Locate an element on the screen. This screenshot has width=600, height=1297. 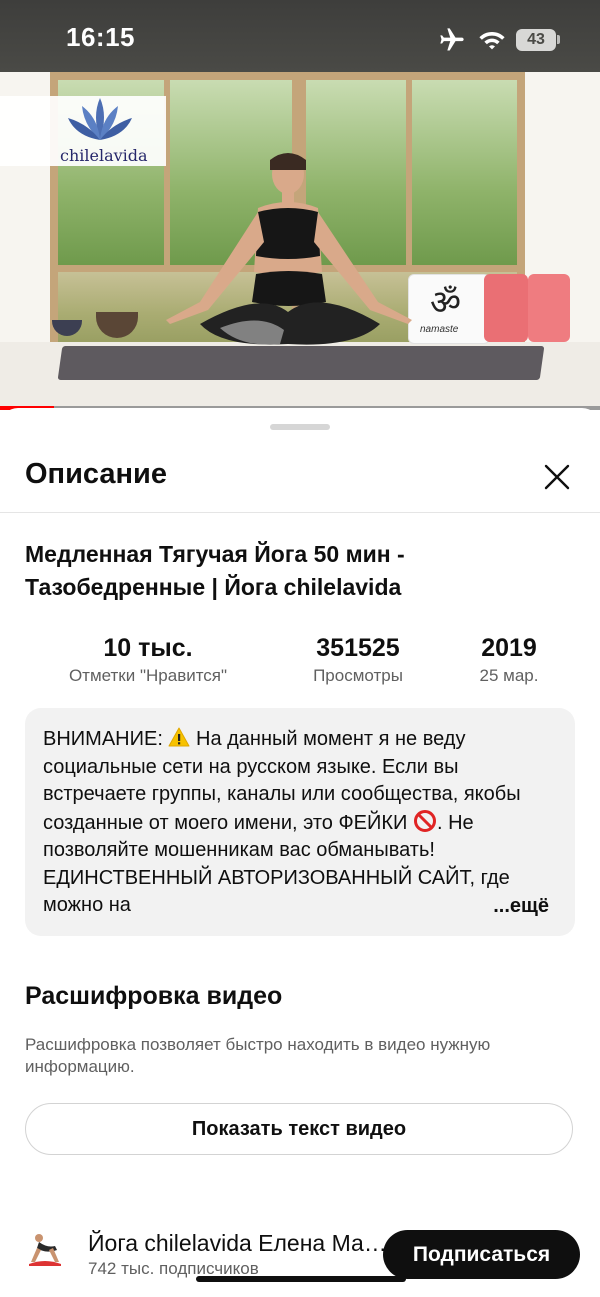
subscribe-button: Подписаться is located at coordinates (481, 1254).